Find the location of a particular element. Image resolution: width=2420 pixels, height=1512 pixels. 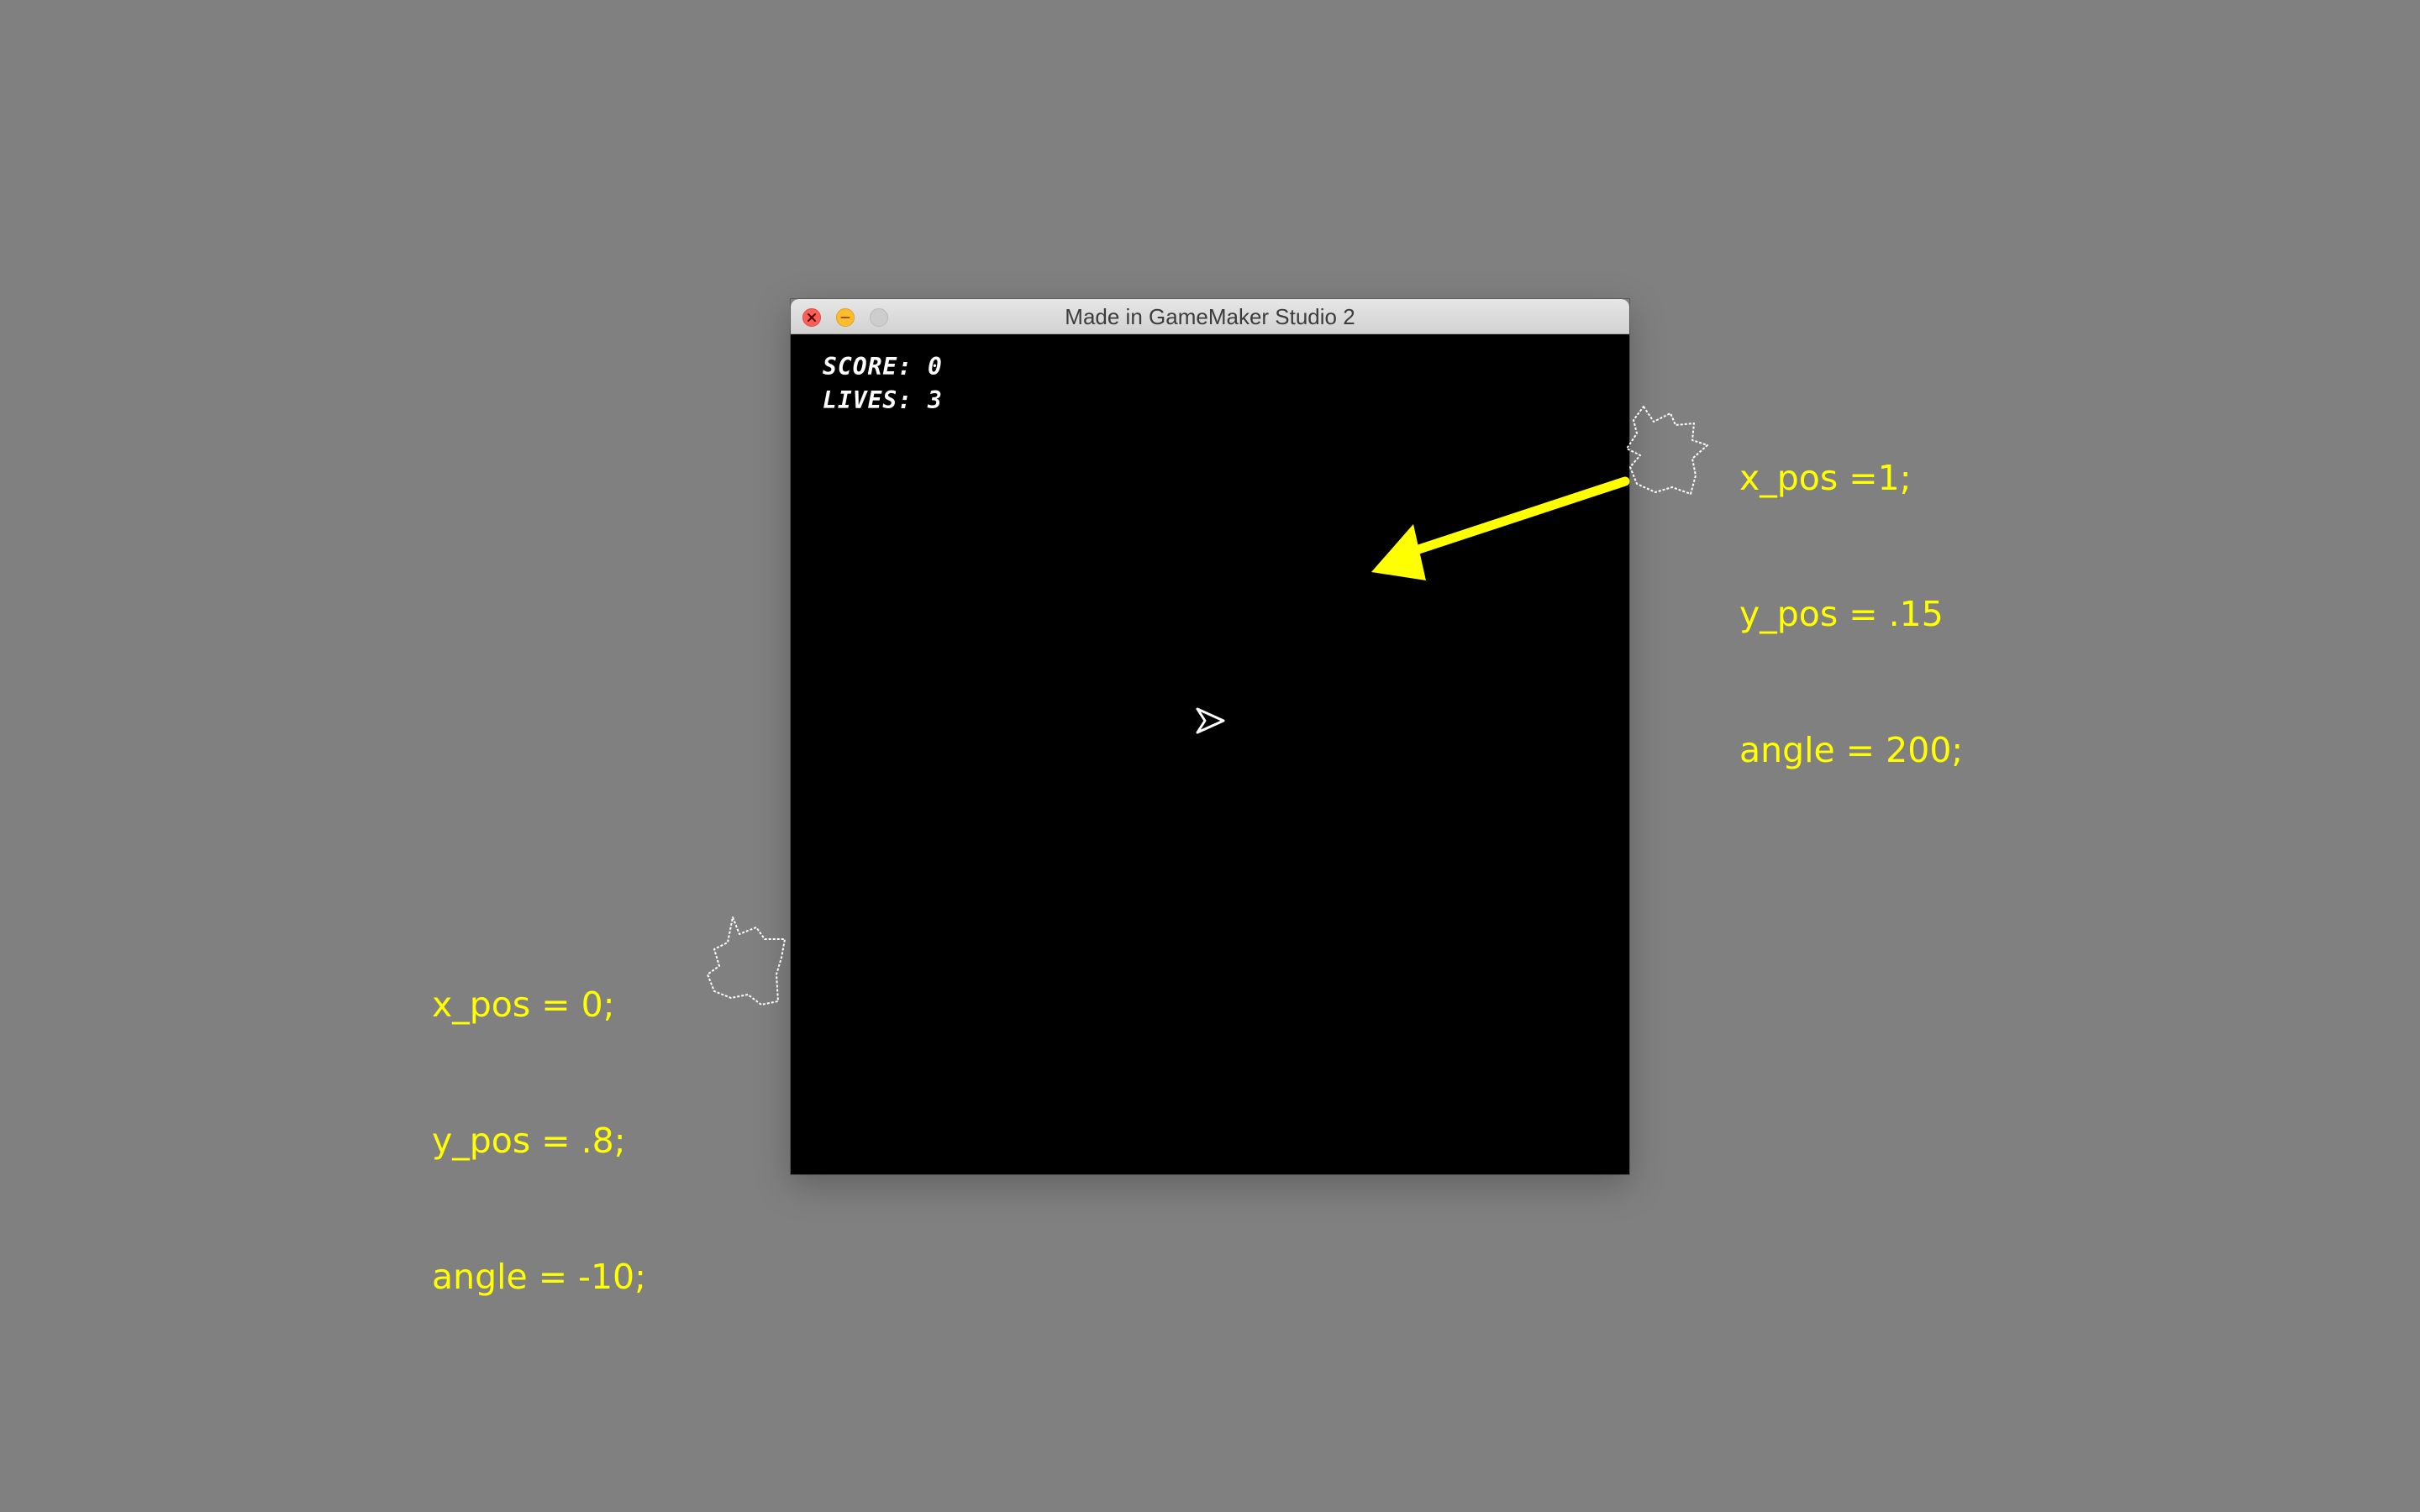

annotation-right-angle: angle = 200; is located at coordinates (1852, 750).